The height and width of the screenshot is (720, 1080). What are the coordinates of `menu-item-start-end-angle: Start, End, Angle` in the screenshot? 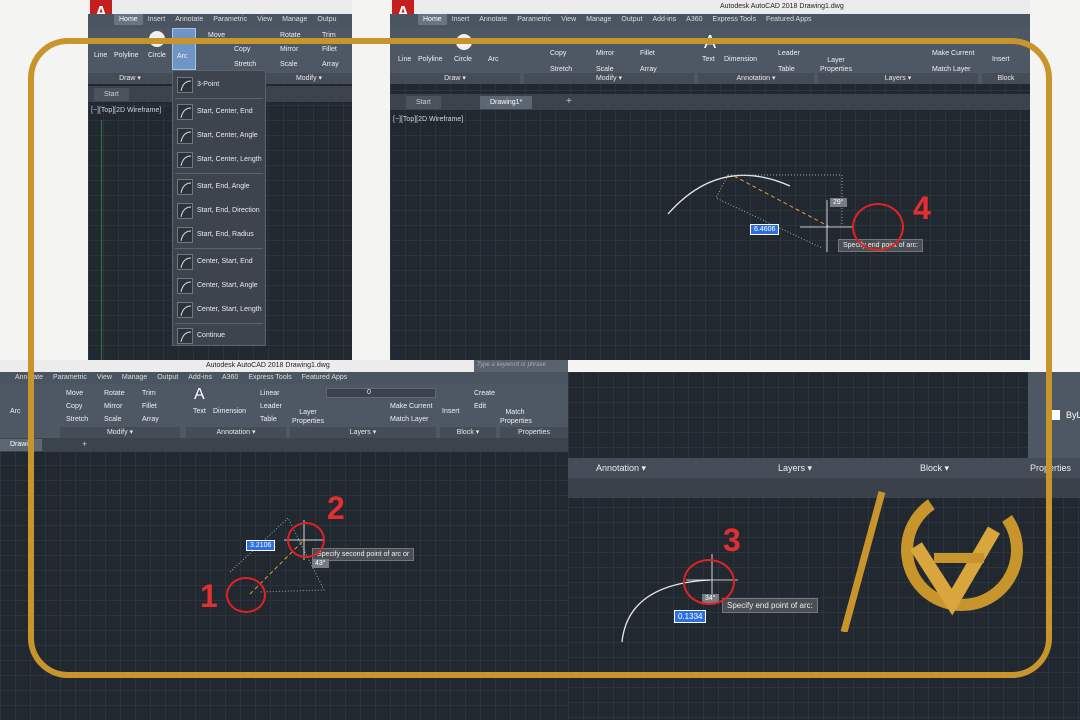 It's located at (219, 187).